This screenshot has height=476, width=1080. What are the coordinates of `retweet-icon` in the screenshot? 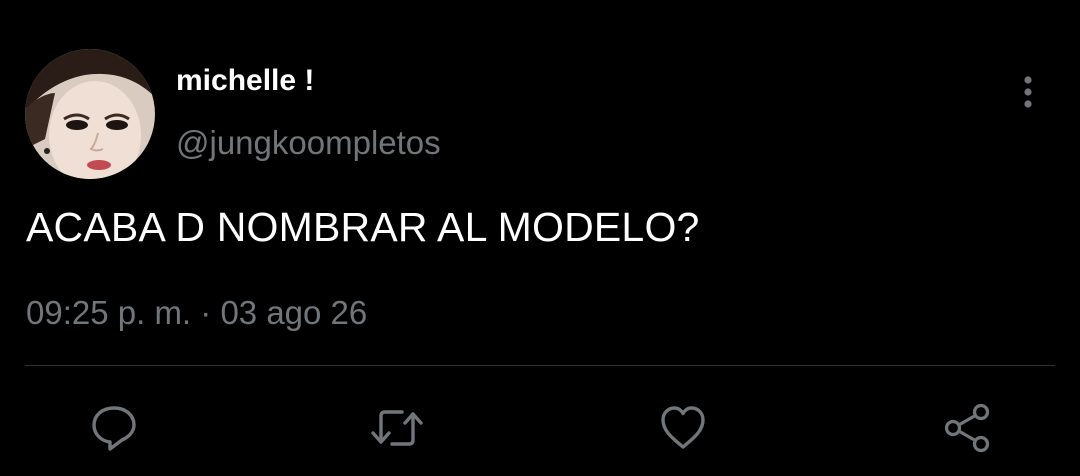 It's located at (397, 428).